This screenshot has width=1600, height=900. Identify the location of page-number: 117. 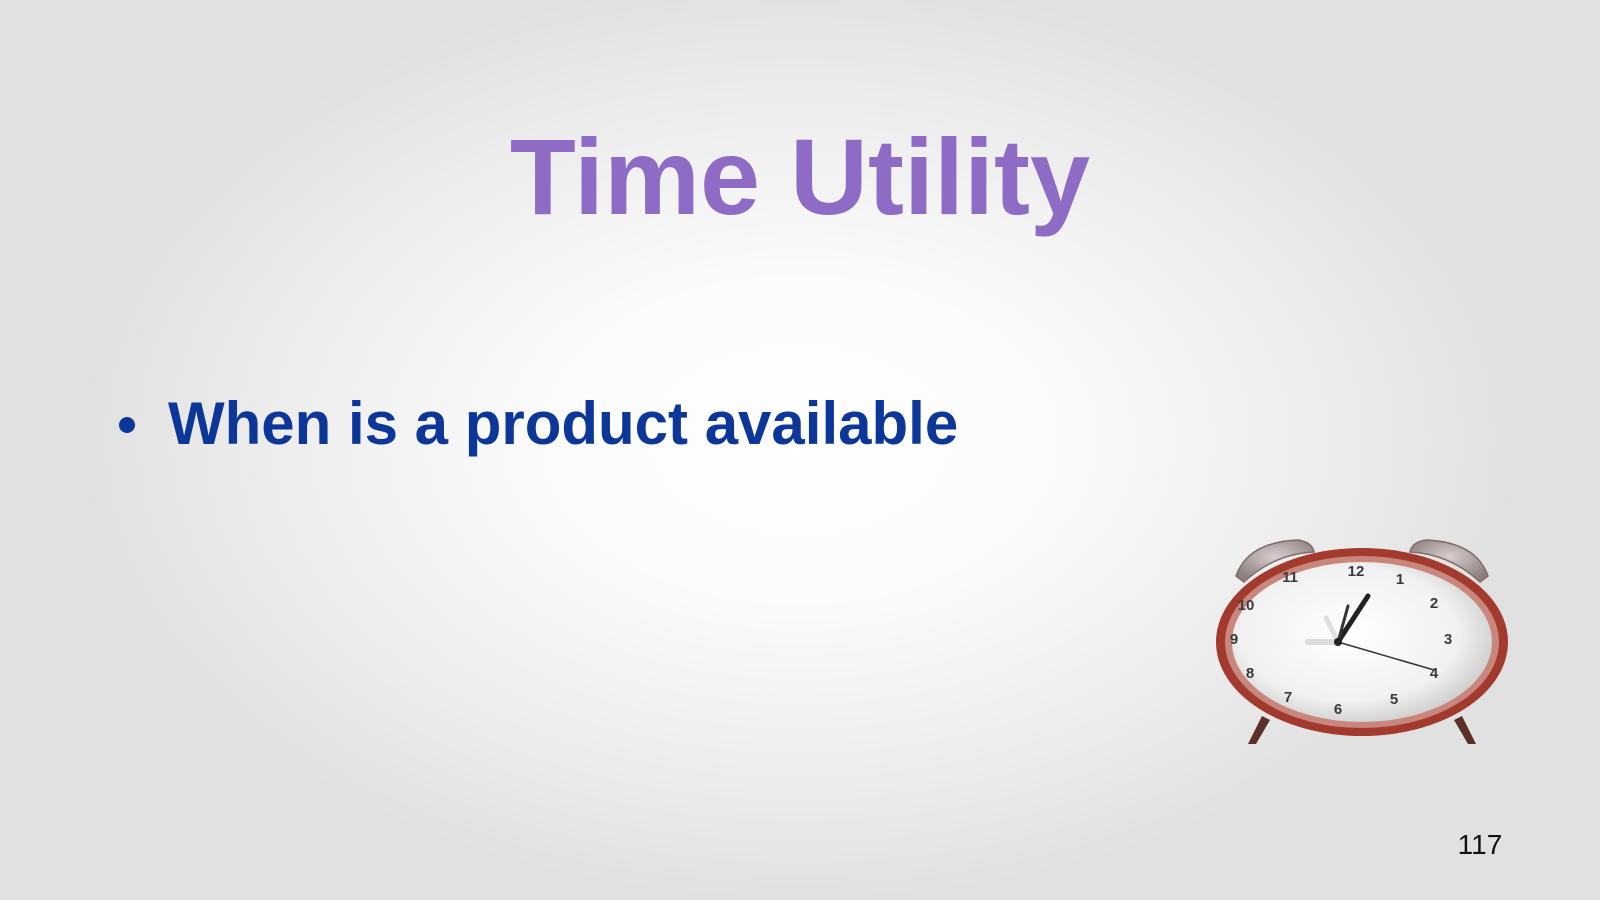
(1480, 844).